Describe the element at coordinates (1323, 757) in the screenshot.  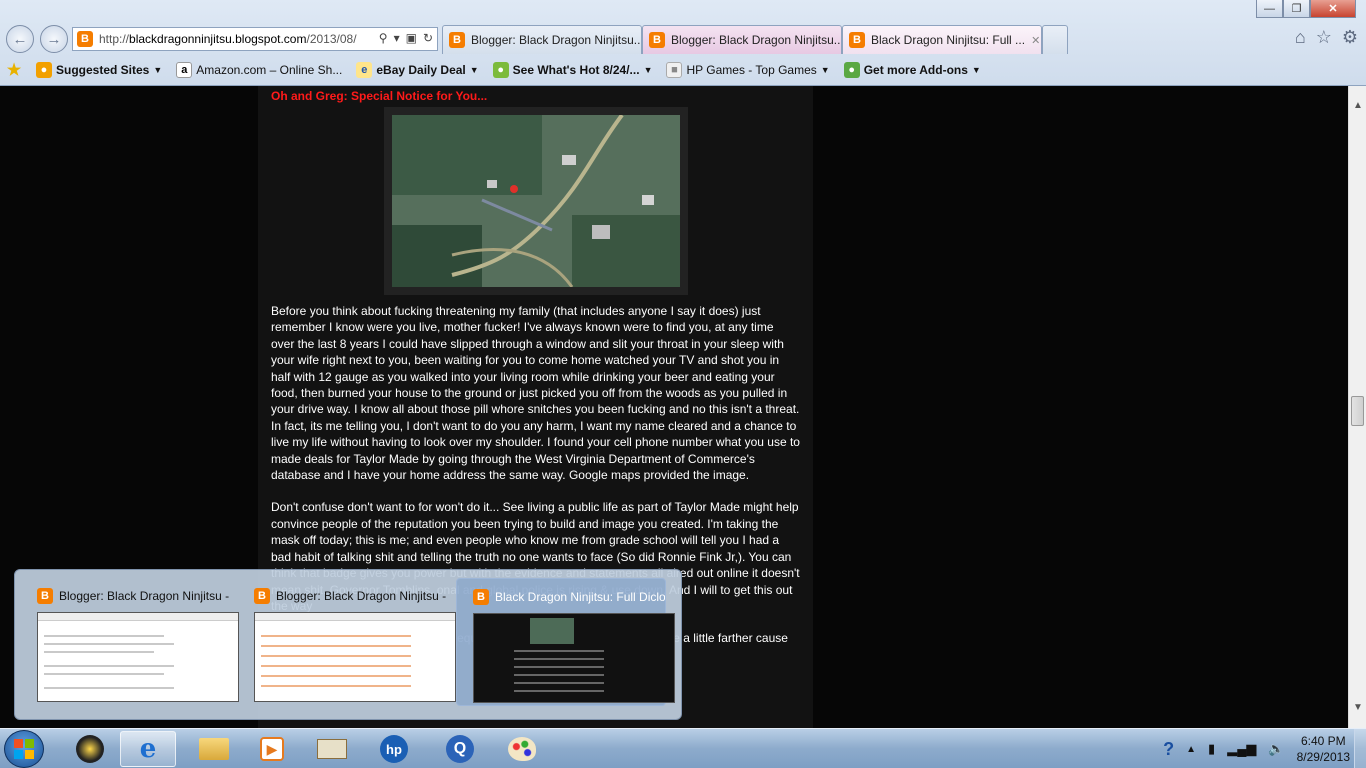
I see `clock-date: 8/29/2013` at that location.